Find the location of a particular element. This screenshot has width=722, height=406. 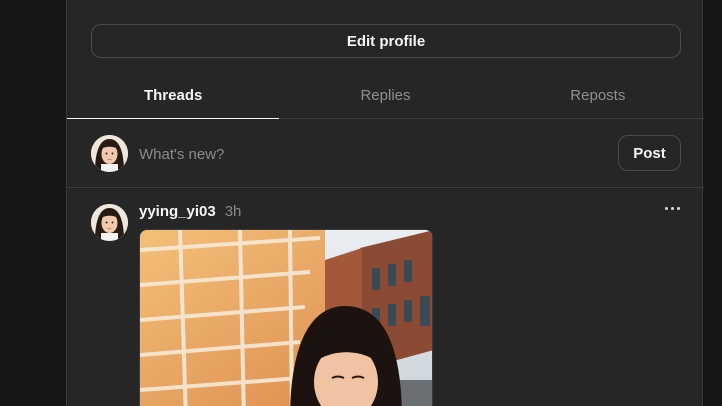

right-gutter is located at coordinates (712, 203).